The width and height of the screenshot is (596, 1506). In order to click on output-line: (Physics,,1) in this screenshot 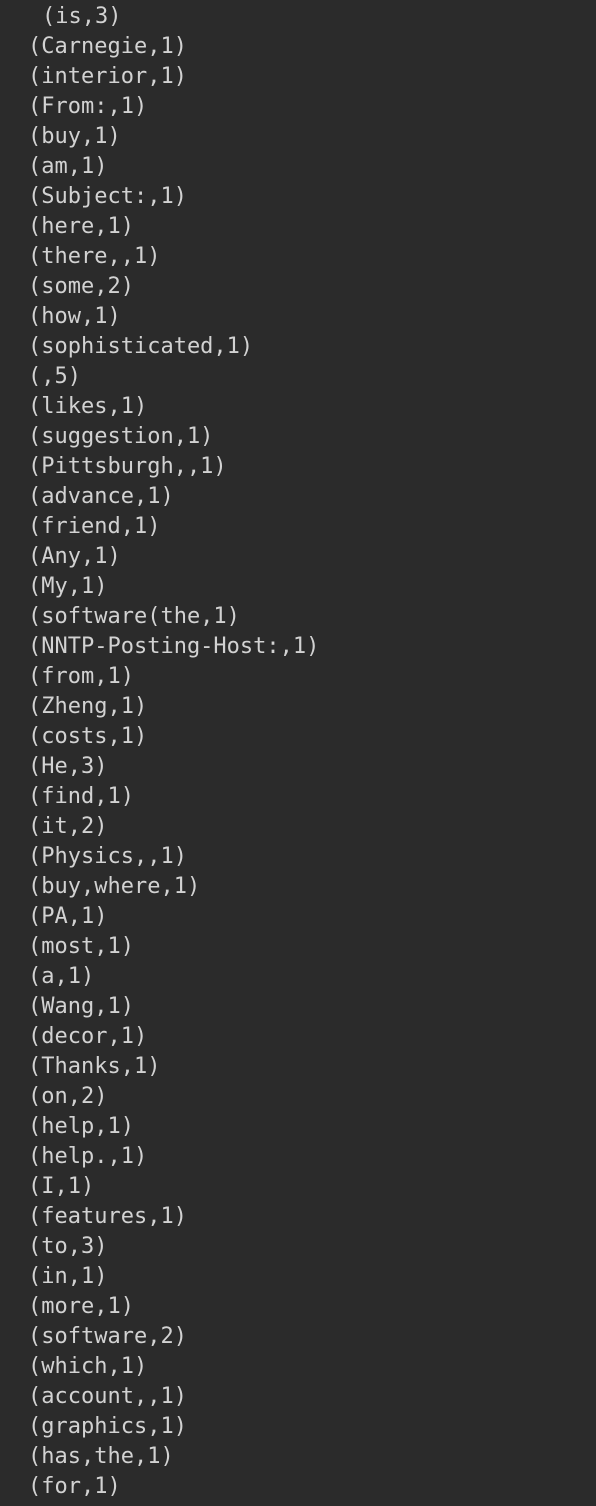, I will do `click(107, 856)`.